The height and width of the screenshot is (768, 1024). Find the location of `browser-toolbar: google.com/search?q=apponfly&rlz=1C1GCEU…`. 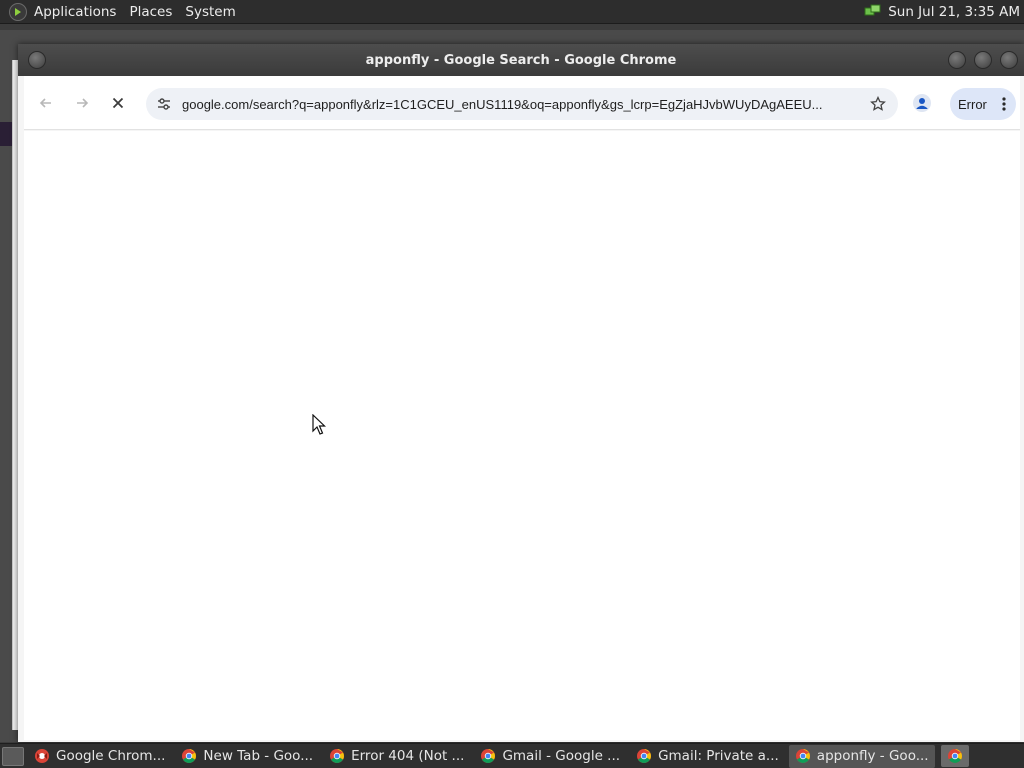

browser-toolbar: google.com/search?q=apponfly&rlz=1C1GCEU… is located at coordinates (522, 103).